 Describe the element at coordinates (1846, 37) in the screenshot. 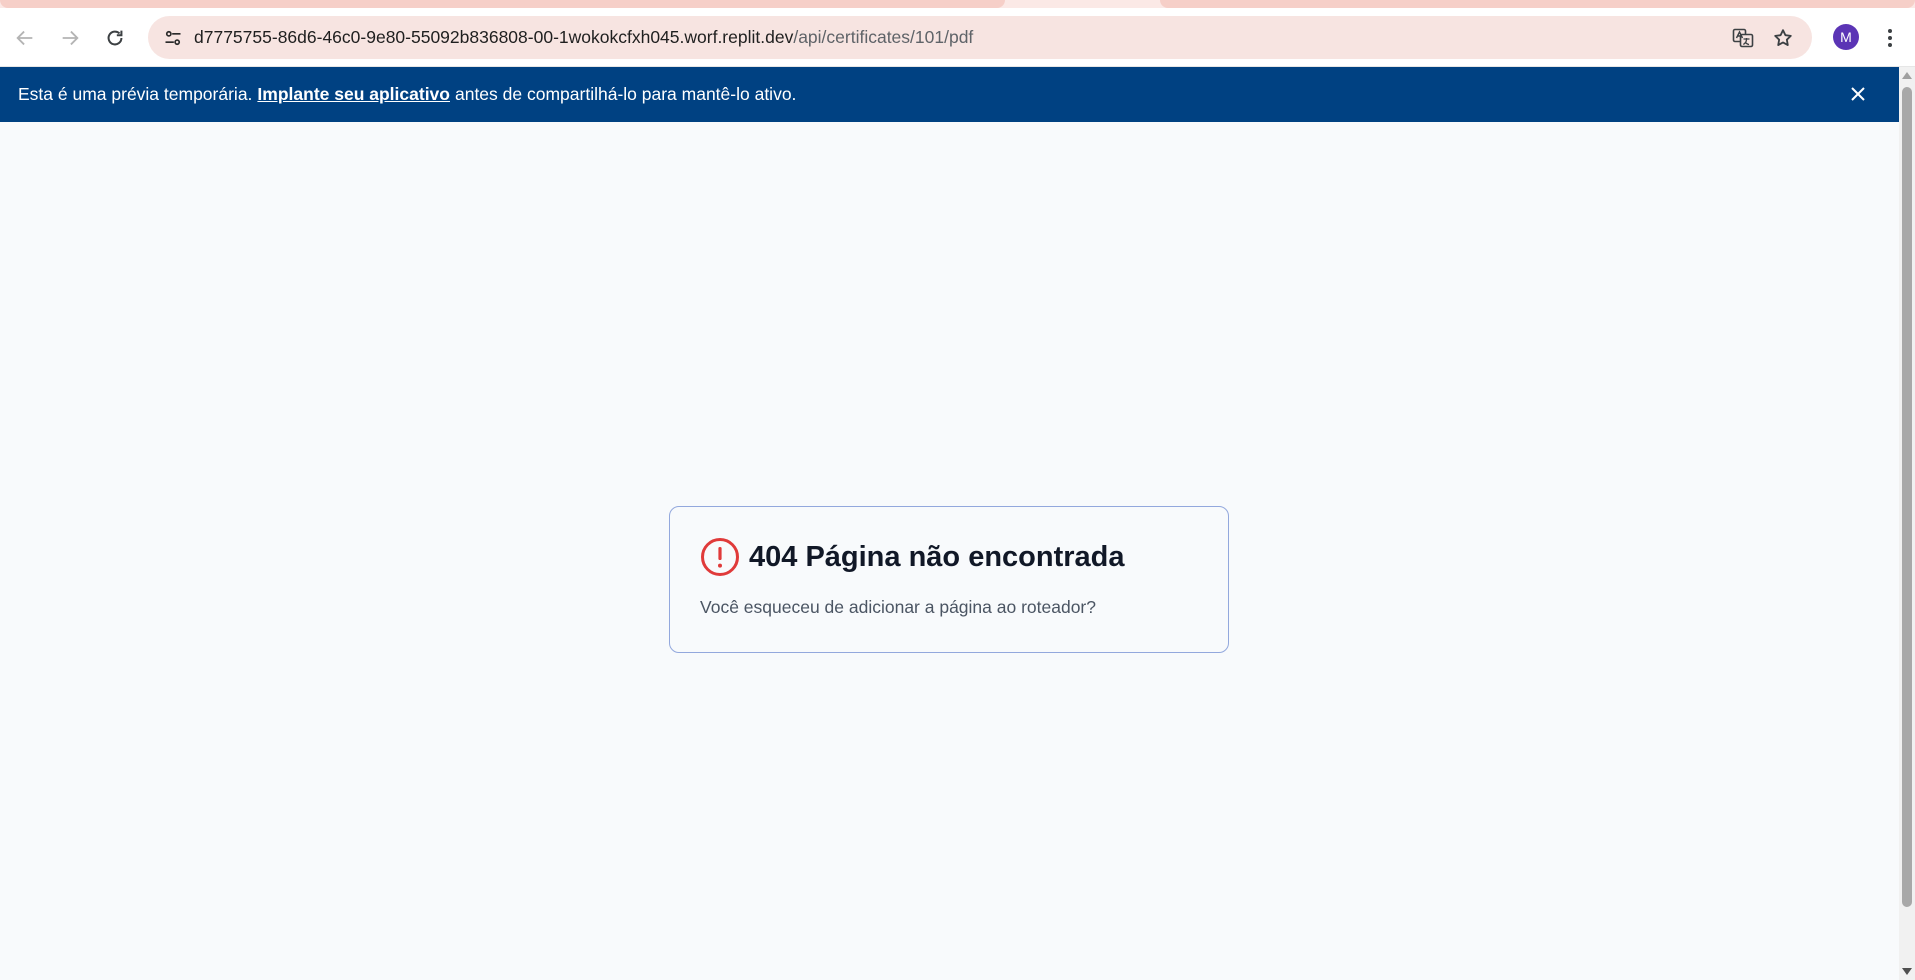

I see `profile-avatar: M` at that location.